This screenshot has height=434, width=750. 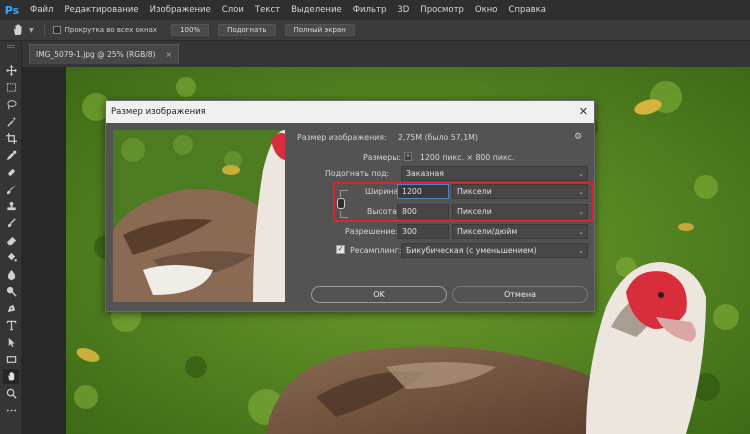 I want to click on scroll-all-windows-label: Прокрутка во всех окнах, so click(x=111, y=30).